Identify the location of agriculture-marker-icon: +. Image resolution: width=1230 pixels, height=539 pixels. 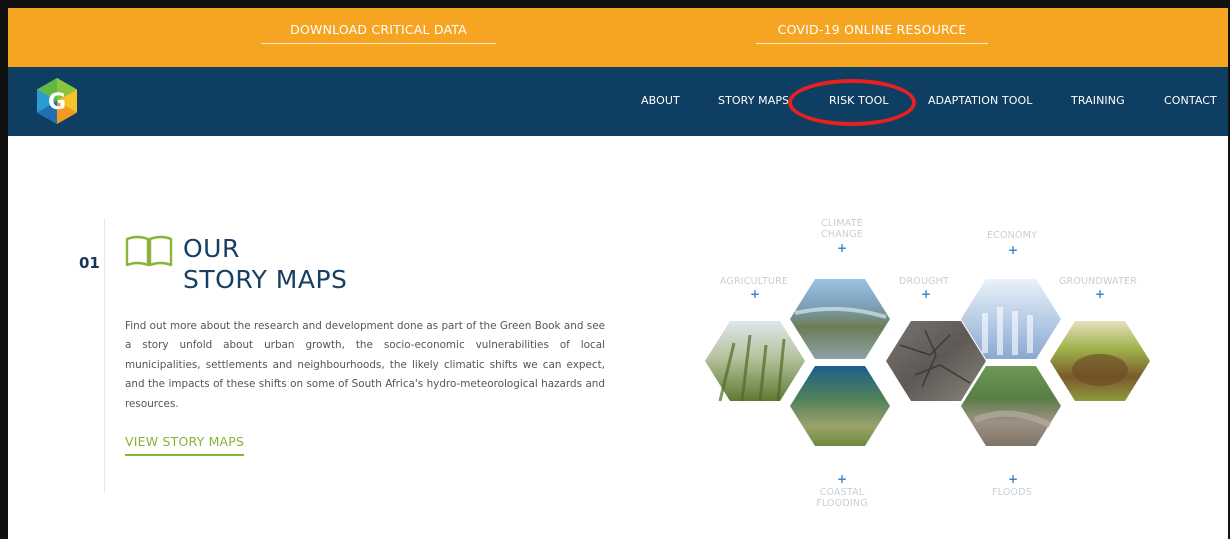
(755, 294).